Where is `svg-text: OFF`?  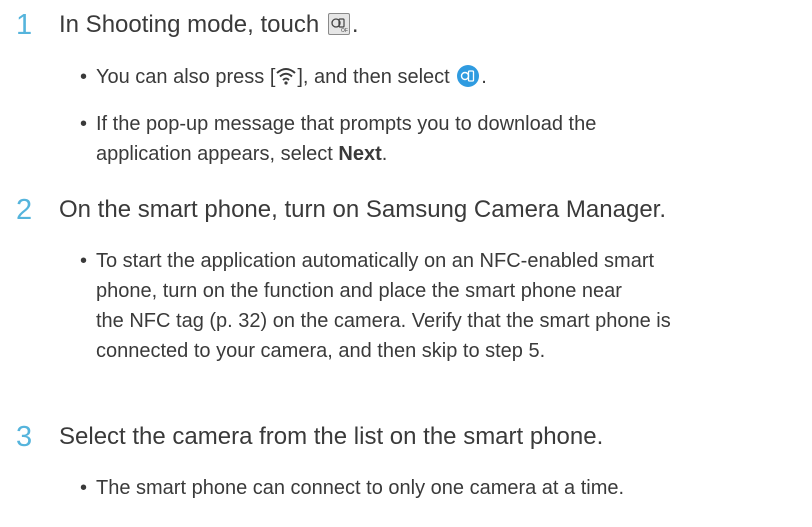 svg-text: OFF is located at coordinates (344, 30).